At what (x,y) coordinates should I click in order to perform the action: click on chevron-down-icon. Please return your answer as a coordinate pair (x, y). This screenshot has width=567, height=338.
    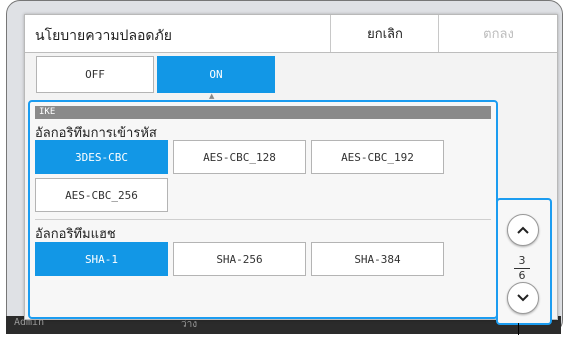
    Looking at the image, I should click on (523, 298).